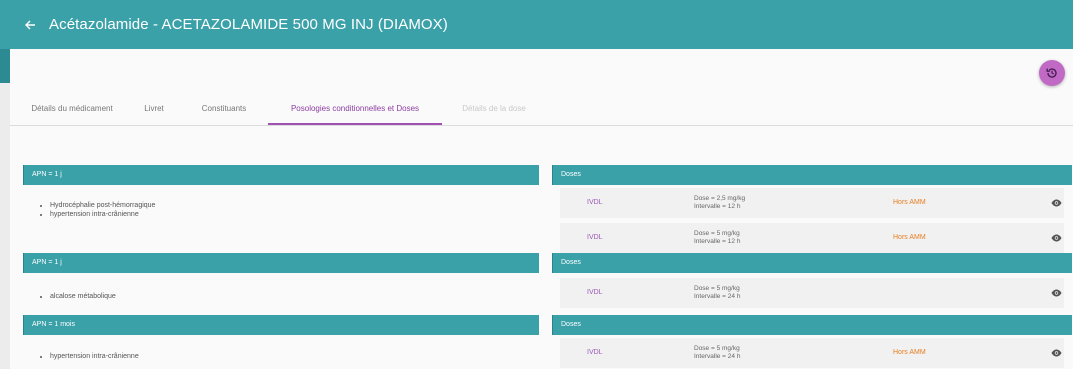 The height and width of the screenshot is (369, 1073). What do you see at coordinates (494, 108) in the screenshot?
I see `tab-details-dose: Détails de la dose` at bounding box center [494, 108].